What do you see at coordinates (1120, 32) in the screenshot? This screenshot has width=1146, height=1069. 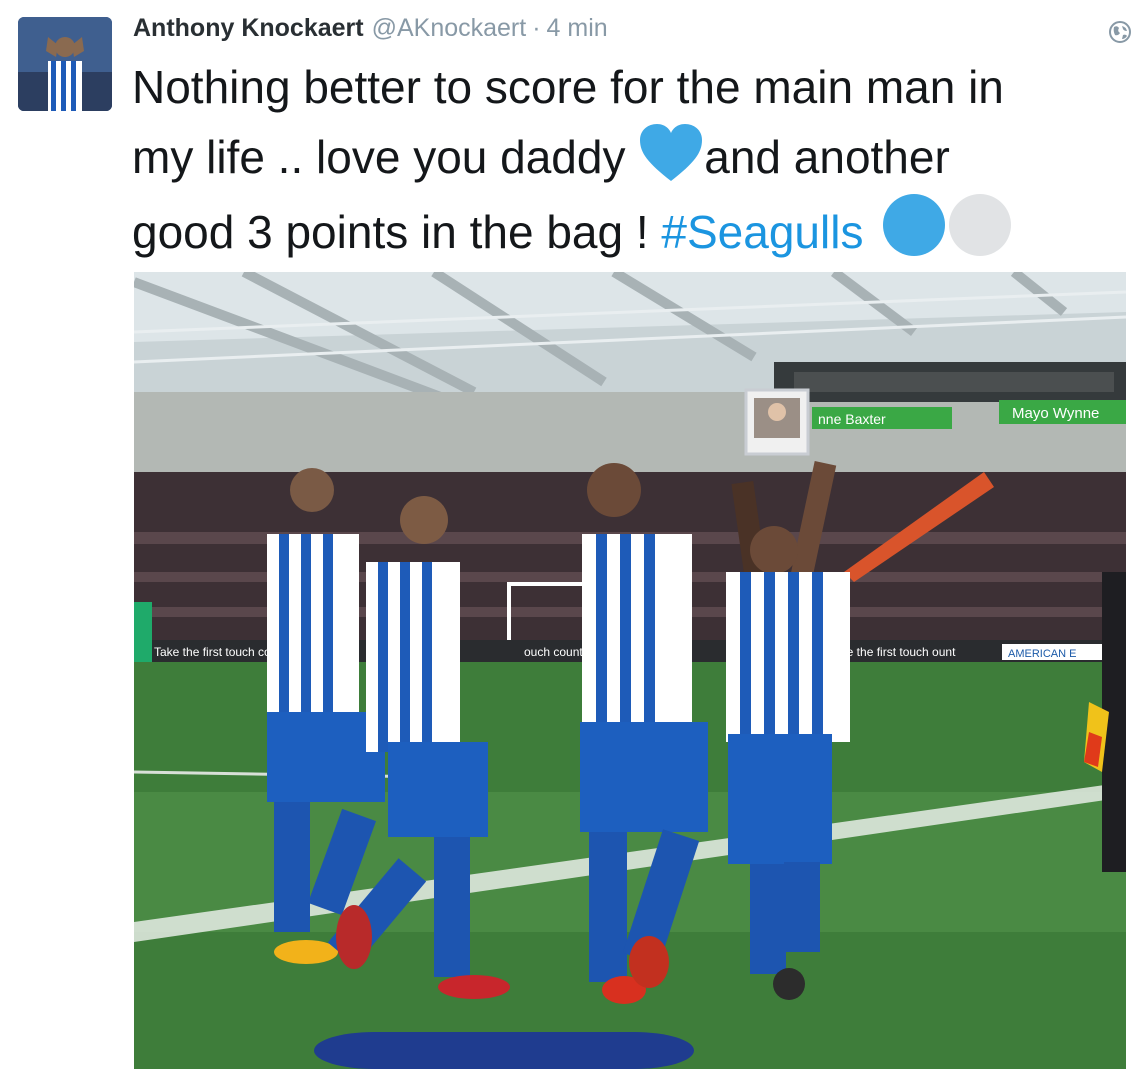 I see `globe-icon` at bounding box center [1120, 32].